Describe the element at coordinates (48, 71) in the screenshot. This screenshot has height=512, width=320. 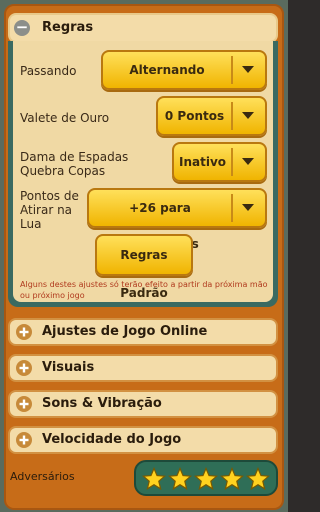
I see `passing-label: Passando` at that location.